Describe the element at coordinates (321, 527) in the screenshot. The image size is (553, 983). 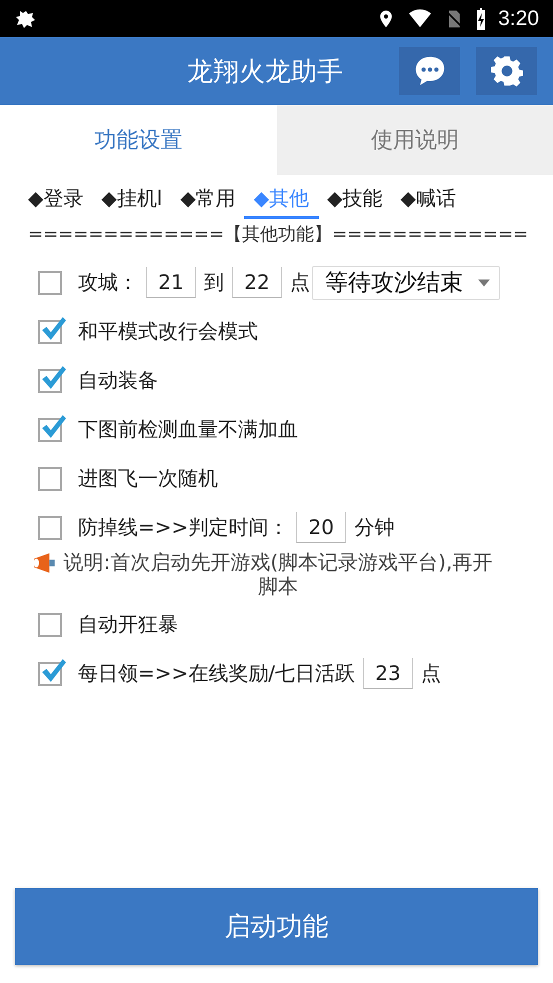
I see `number-field: 20` at that location.